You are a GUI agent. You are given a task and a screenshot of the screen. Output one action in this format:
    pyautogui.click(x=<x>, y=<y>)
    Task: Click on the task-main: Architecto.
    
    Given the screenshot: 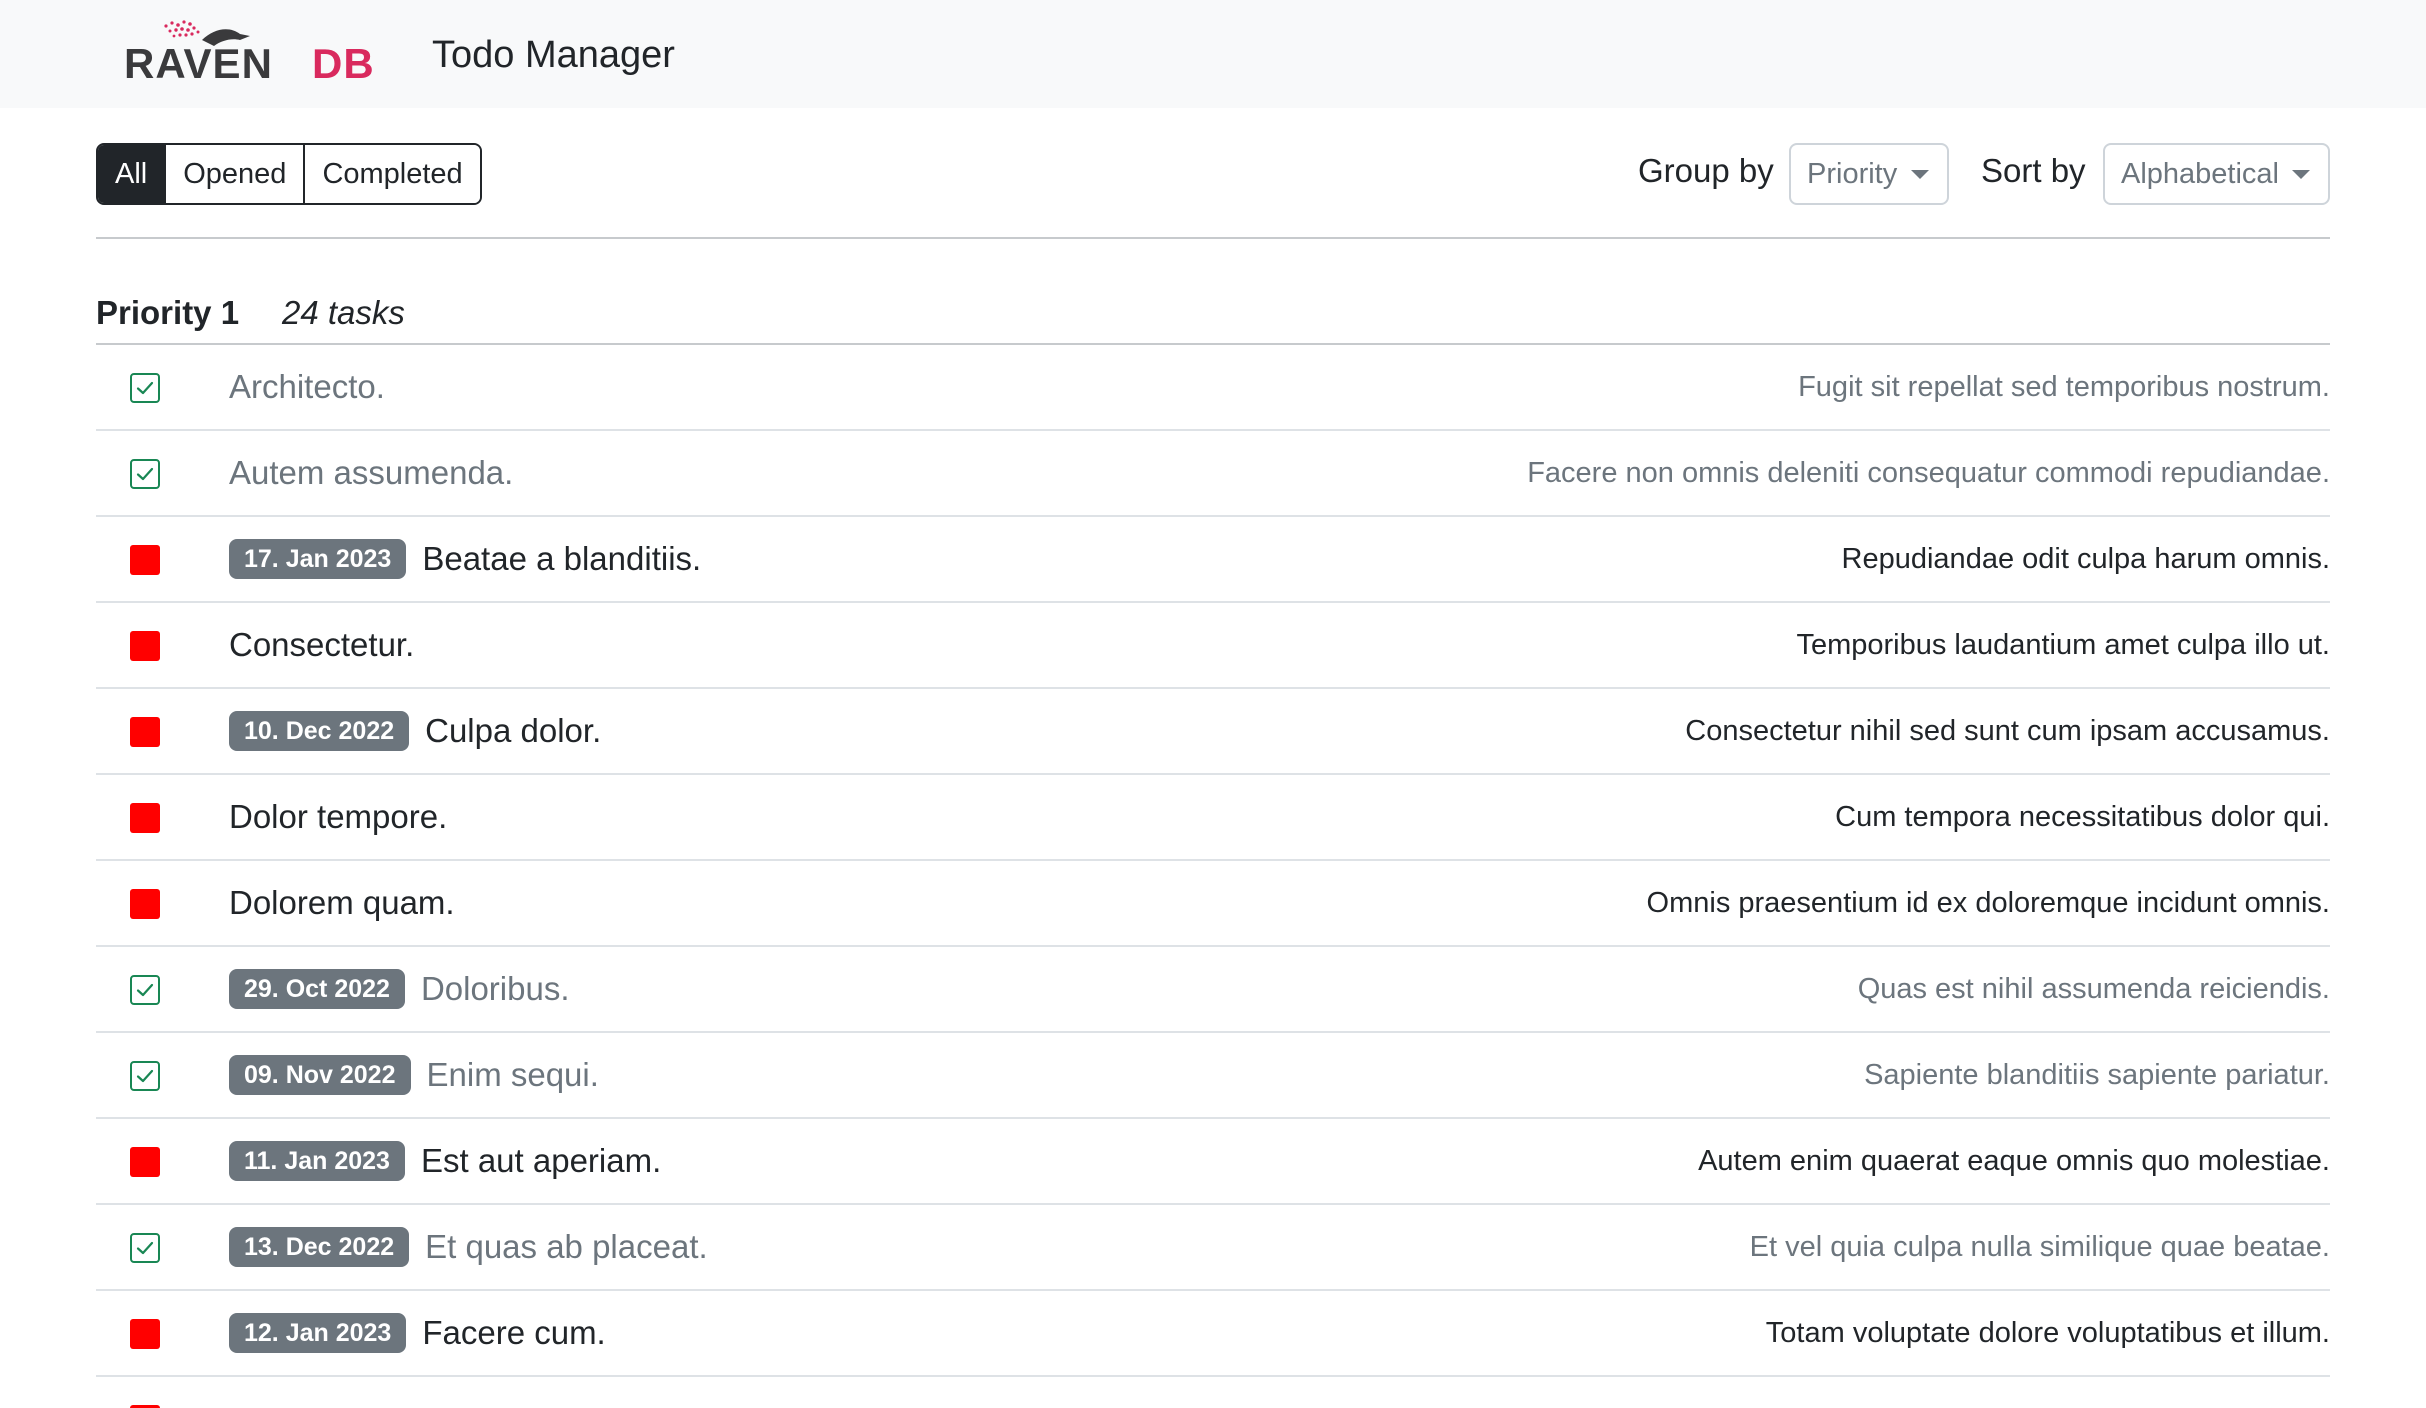 What is the action you would take?
    pyautogui.click(x=307, y=387)
    